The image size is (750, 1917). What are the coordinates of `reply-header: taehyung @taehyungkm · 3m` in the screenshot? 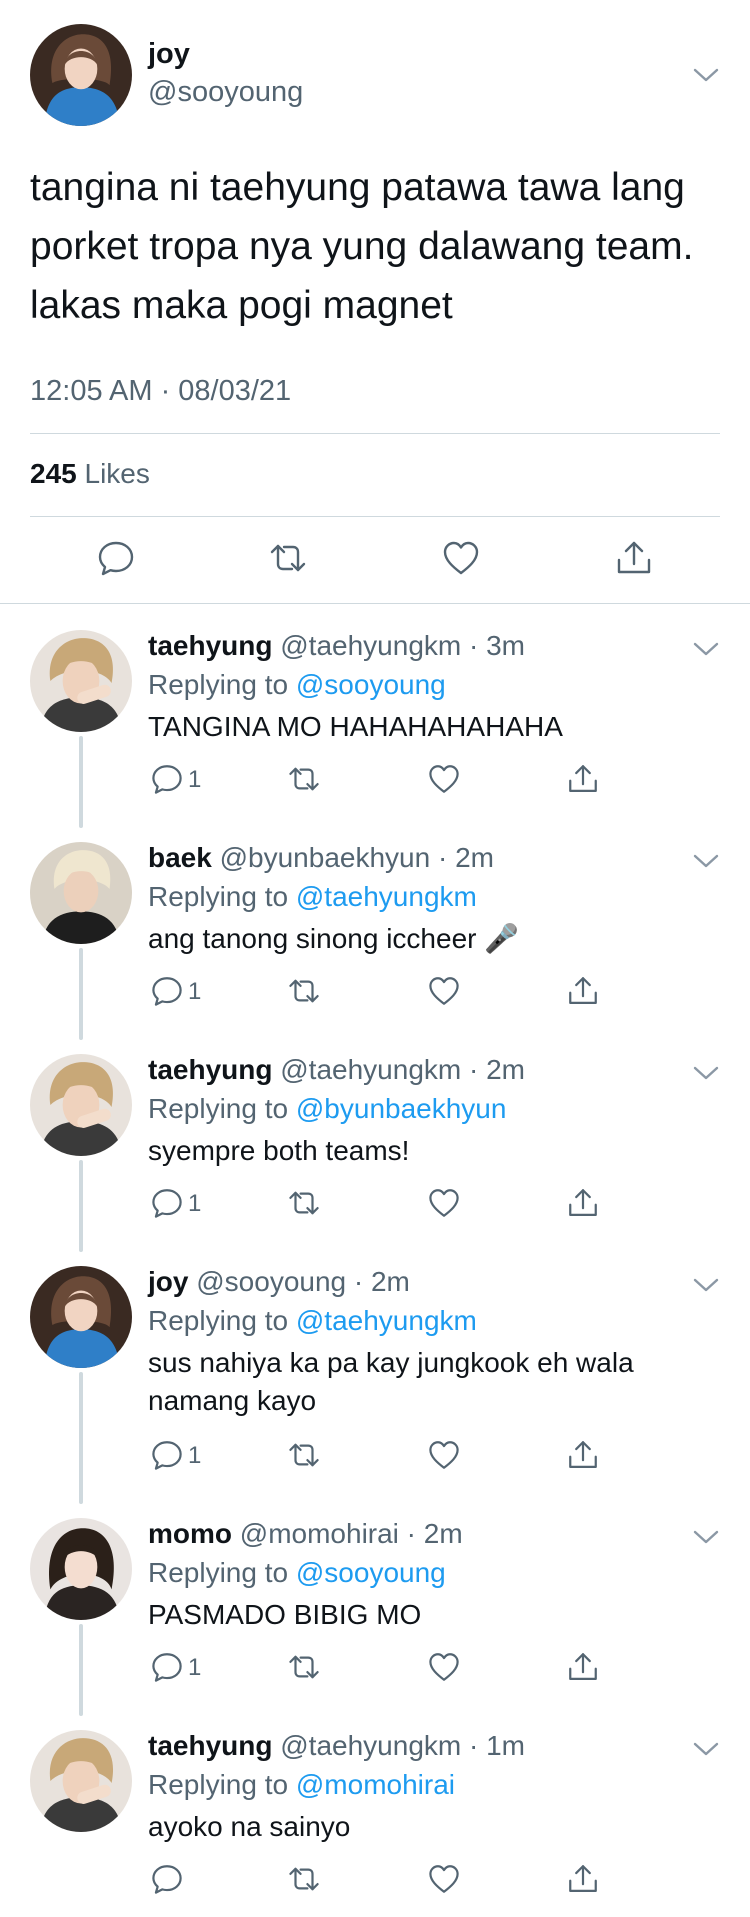 It's located at (336, 646).